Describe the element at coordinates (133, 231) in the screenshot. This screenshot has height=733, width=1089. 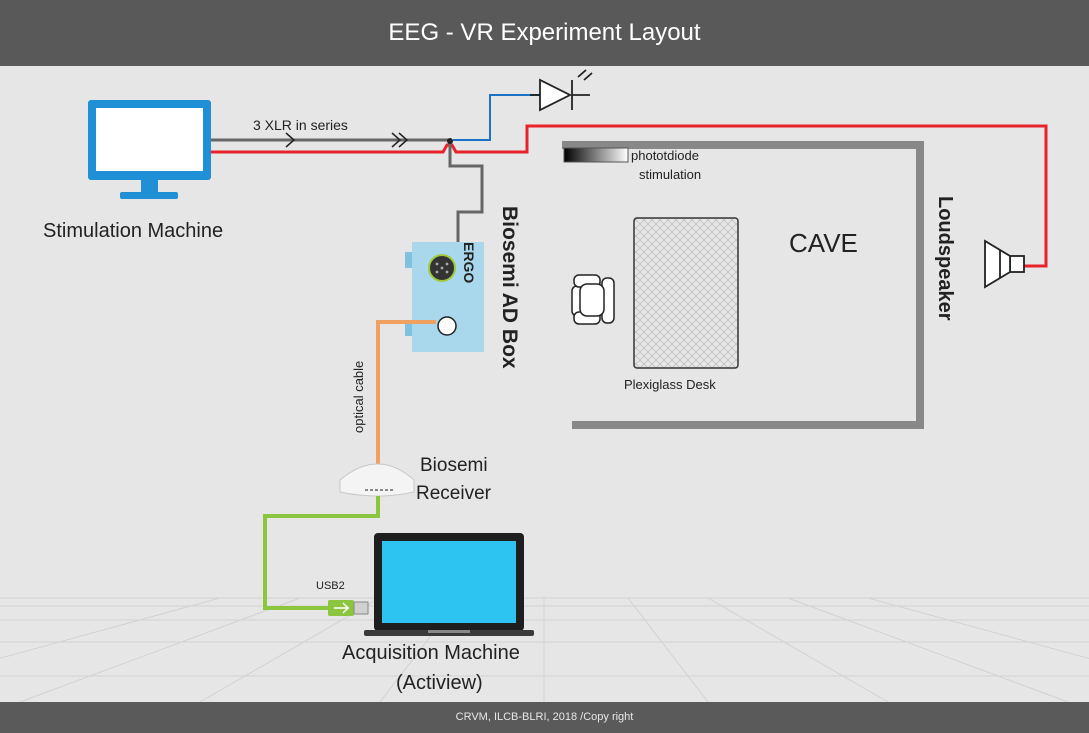
I see `stimulation-machine-label: Stimulation Machine` at that location.